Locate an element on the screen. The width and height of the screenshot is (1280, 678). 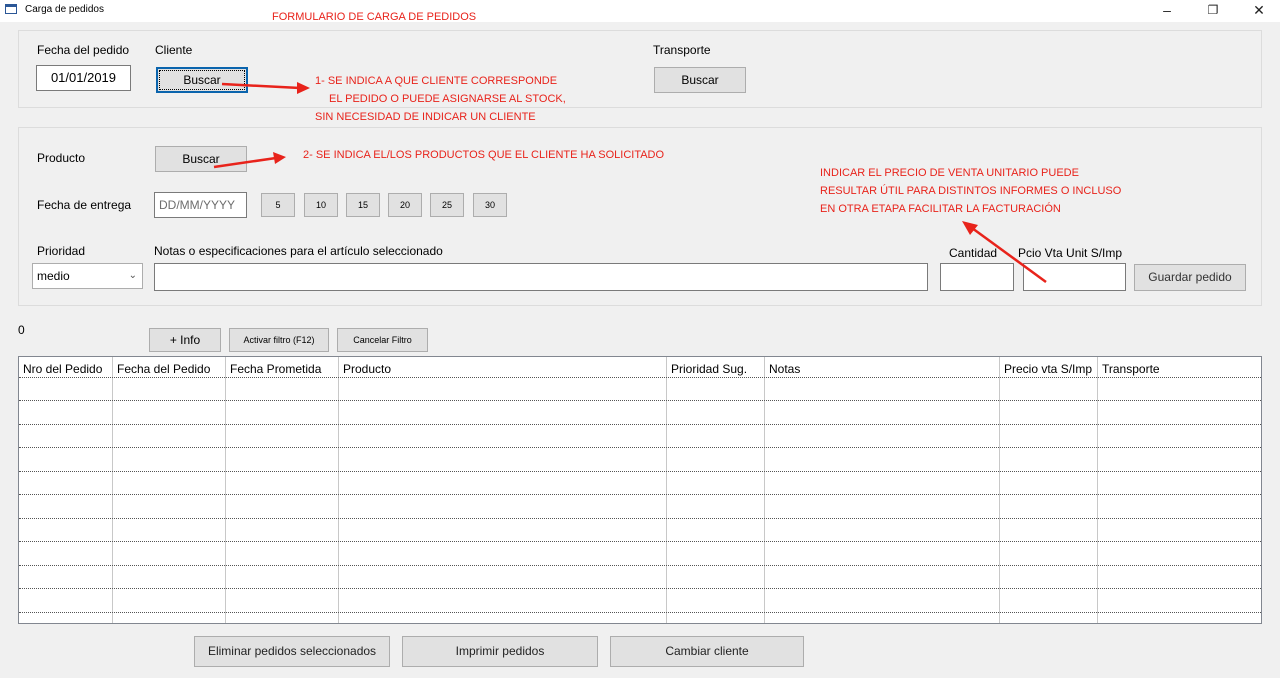
product-arrow is located at coordinates (245, 162).